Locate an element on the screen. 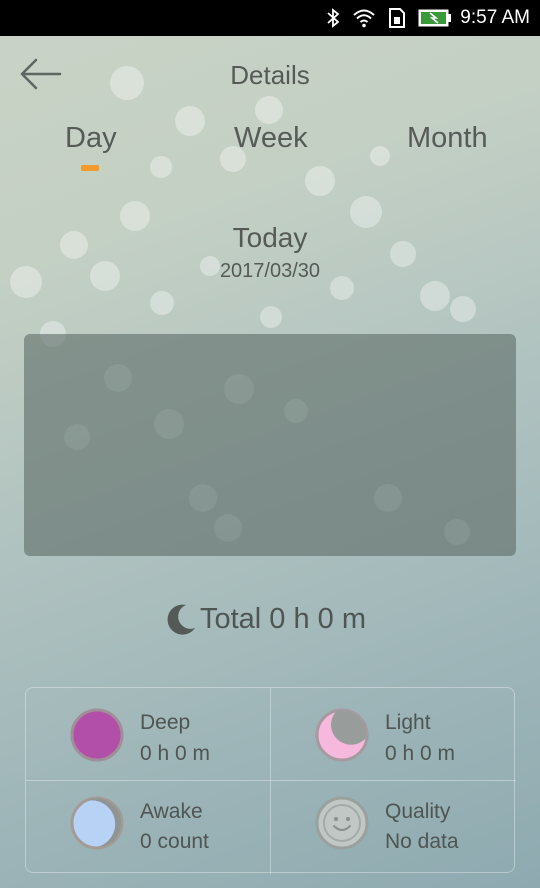 The image size is (540, 888). stat-deep: Deep 0 h 0 m is located at coordinates (148, 734).